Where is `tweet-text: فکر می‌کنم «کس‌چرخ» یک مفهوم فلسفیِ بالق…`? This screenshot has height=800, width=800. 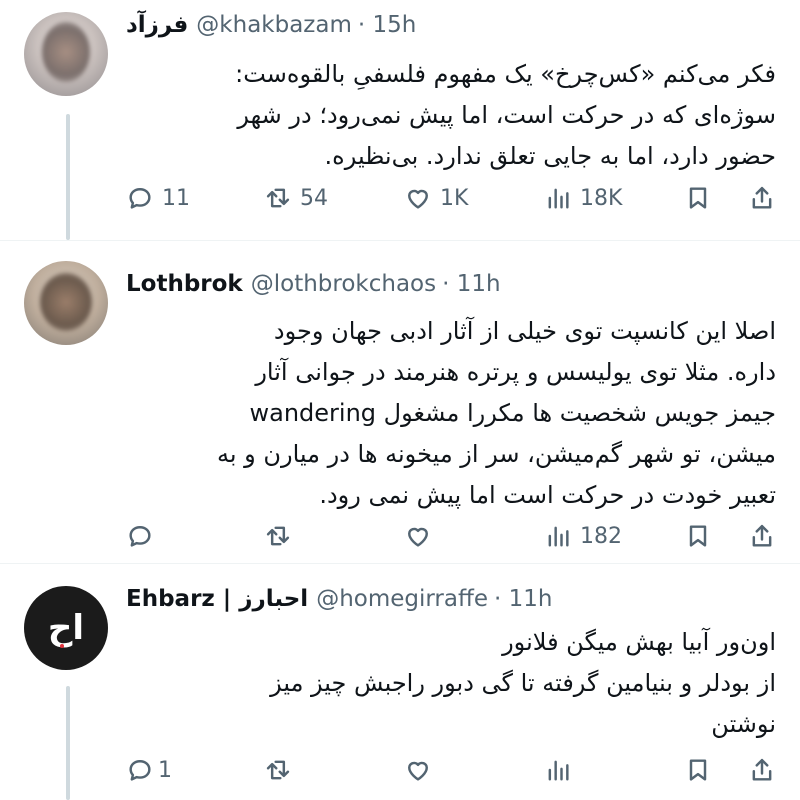 tweet-text: فکر می‌کنم «کس‌چرخ» یک مفهوم فلسفیِ بالق… is located at coordinates (451, 115).